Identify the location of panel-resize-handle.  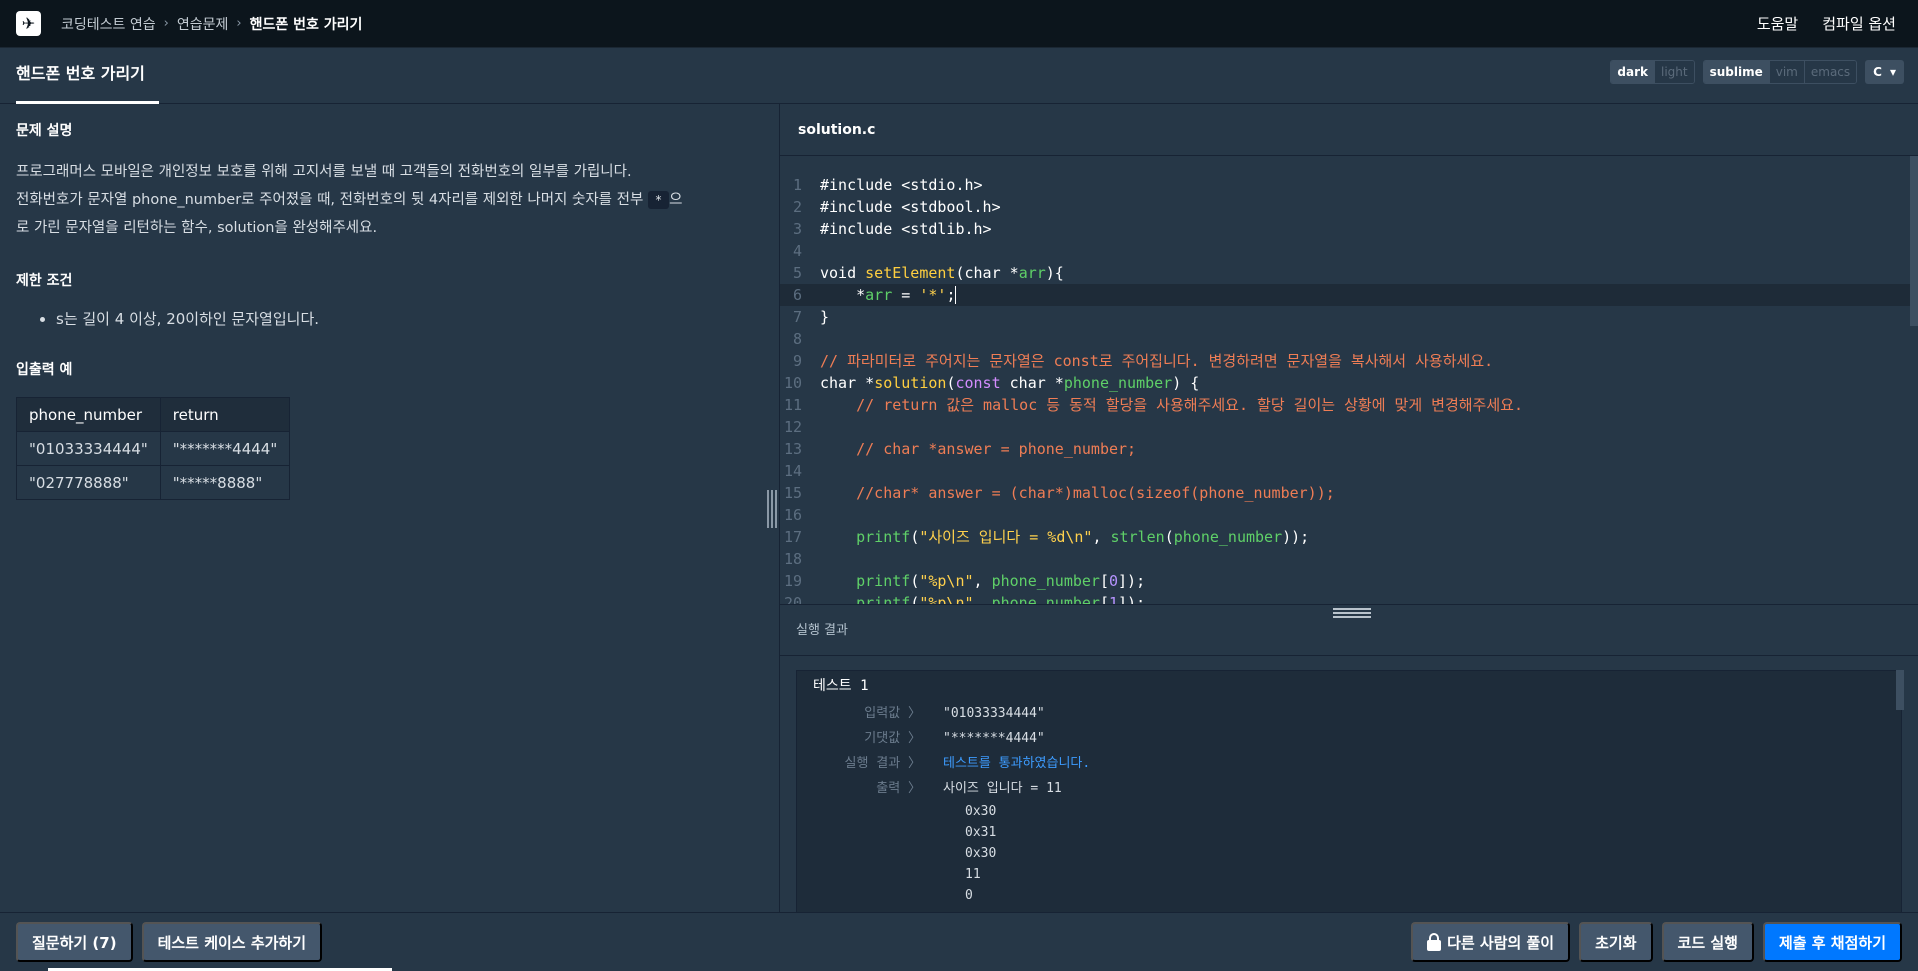
(772, 509).